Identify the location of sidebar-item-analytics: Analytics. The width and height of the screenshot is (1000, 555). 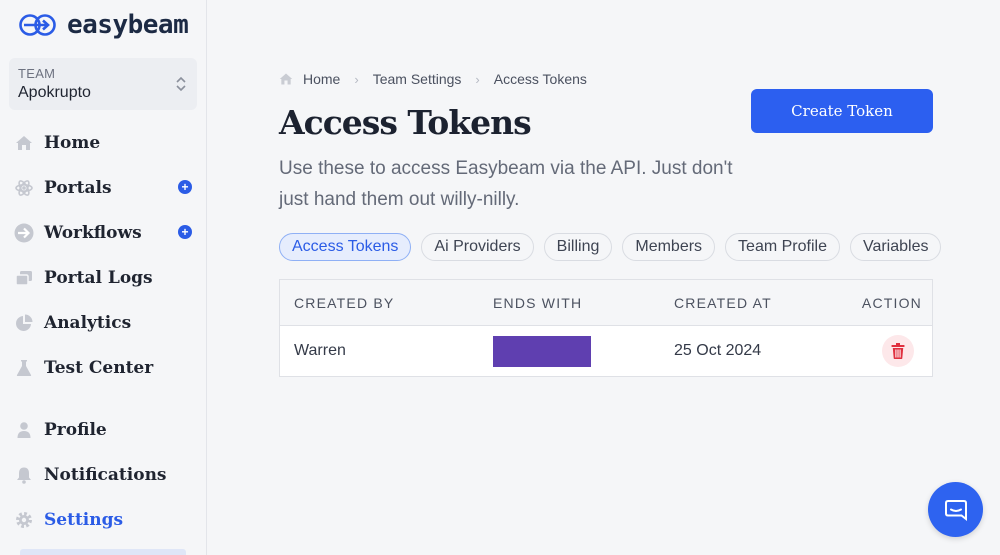
(103, 322).